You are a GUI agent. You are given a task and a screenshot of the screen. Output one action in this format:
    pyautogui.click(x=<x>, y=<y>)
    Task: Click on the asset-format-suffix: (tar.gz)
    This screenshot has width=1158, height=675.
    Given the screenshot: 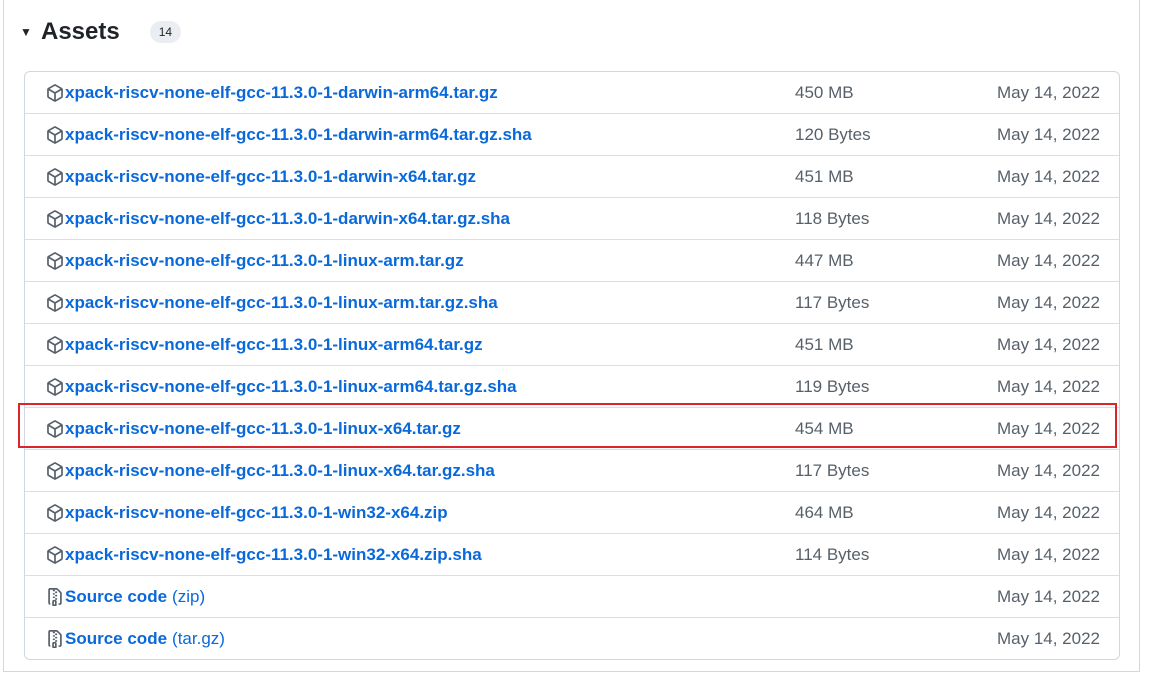 What is the action you would take?
    pyautogui.click(x=198, y=639)
    